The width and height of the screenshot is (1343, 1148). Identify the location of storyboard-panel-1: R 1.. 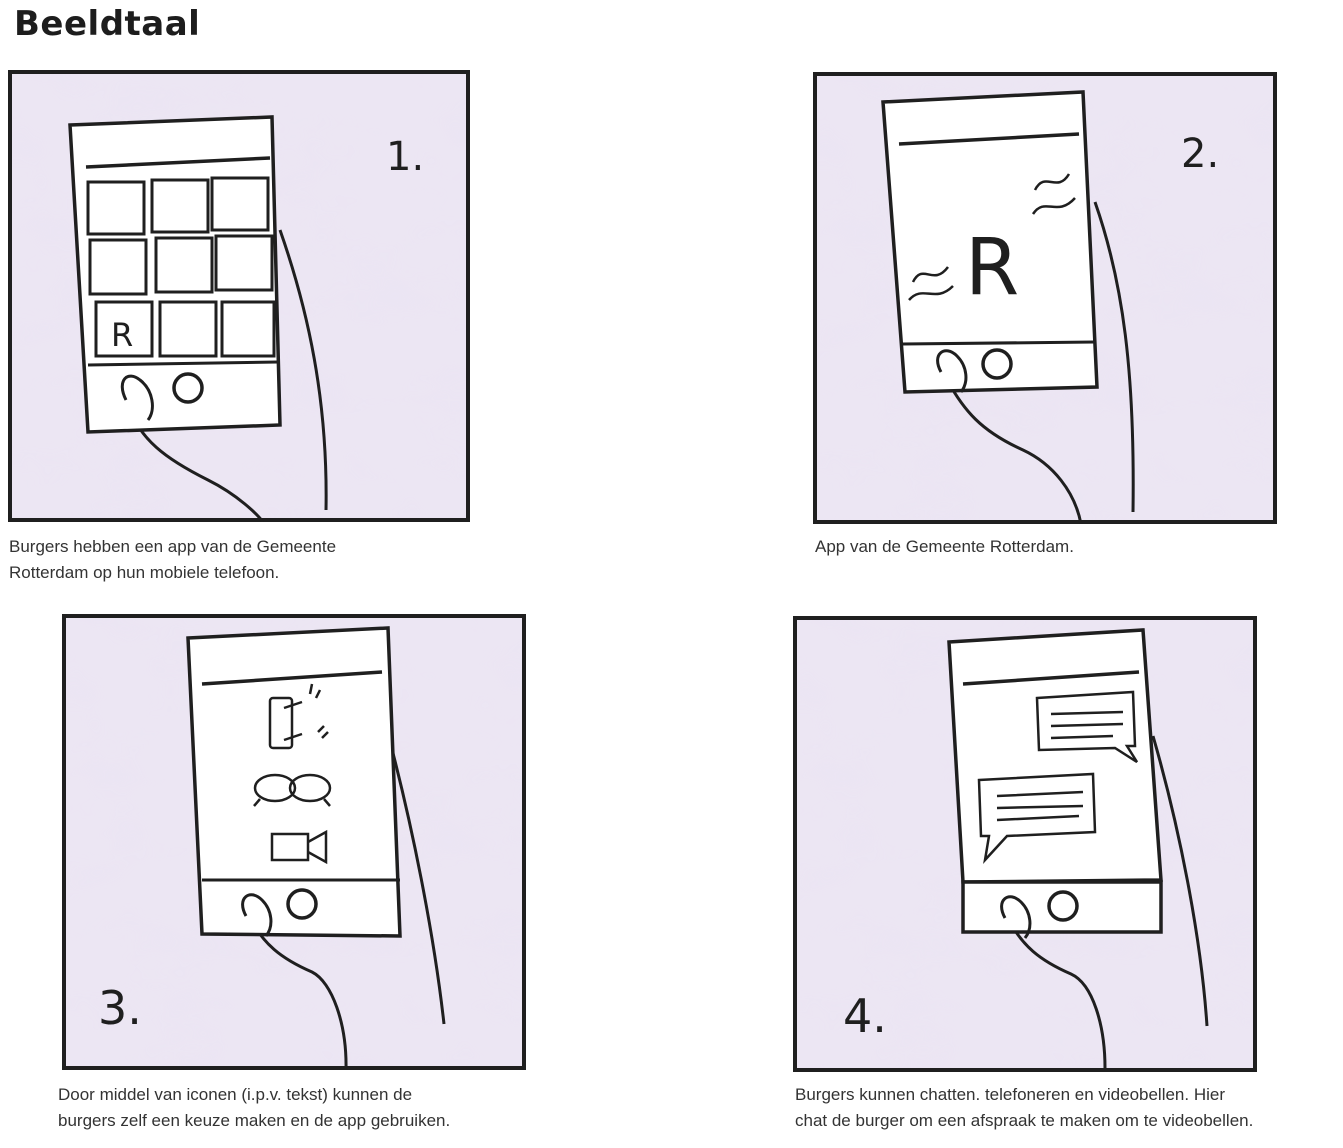
(239, 296).